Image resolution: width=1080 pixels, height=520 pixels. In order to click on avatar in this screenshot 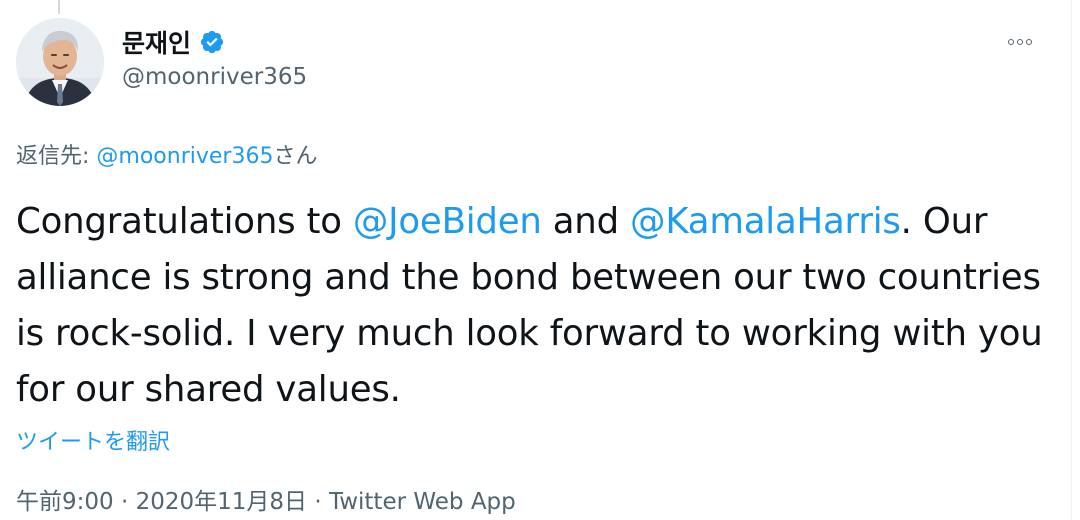, I will do `click(60, 62)`.